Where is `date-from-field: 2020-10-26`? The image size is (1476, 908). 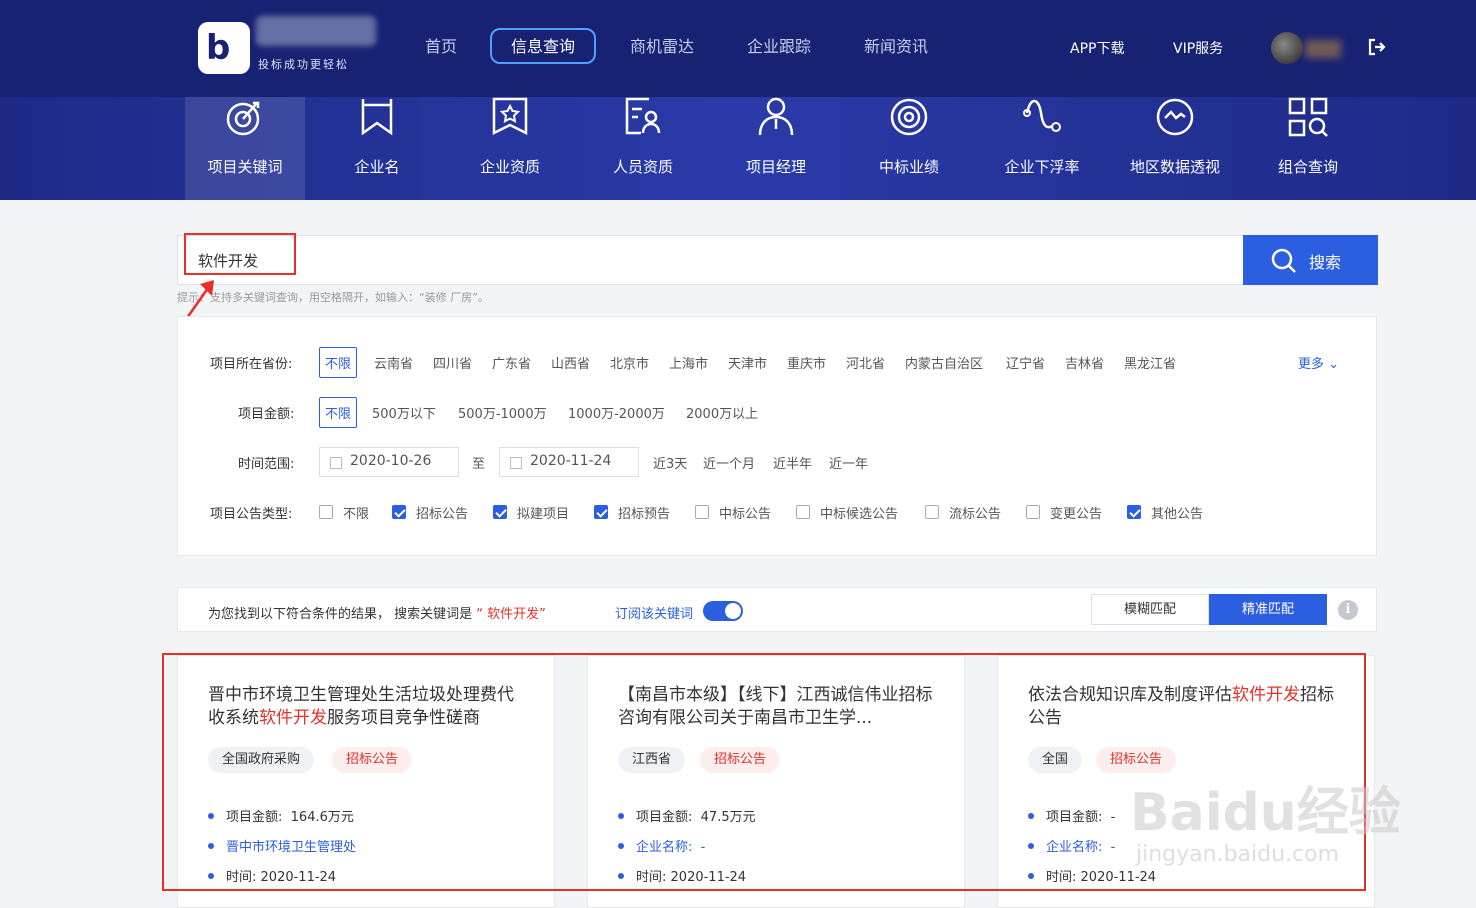
date-from-field: 2020-10-26 is located at coordinates (389, 462).